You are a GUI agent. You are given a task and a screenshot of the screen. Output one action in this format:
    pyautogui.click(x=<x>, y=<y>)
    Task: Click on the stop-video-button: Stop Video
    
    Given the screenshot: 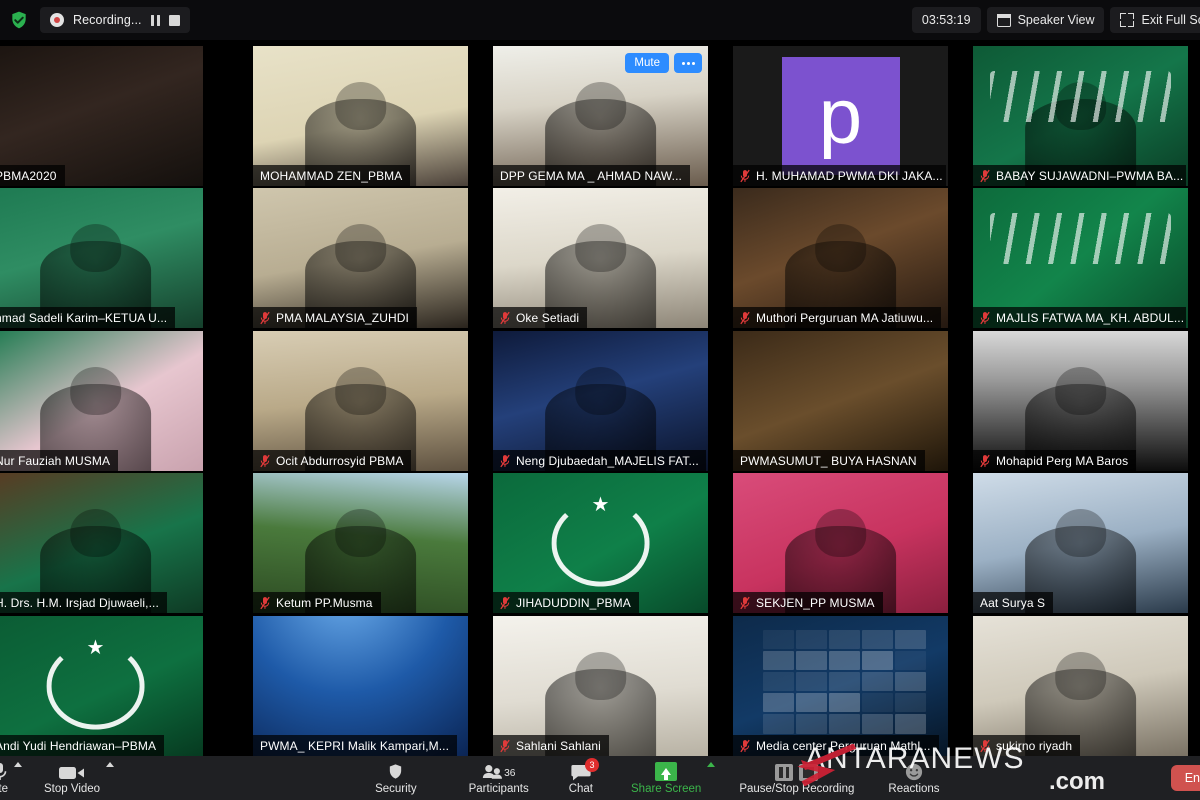 What is the action you would take?
    pyautogui.click(x=72, y=778)
    